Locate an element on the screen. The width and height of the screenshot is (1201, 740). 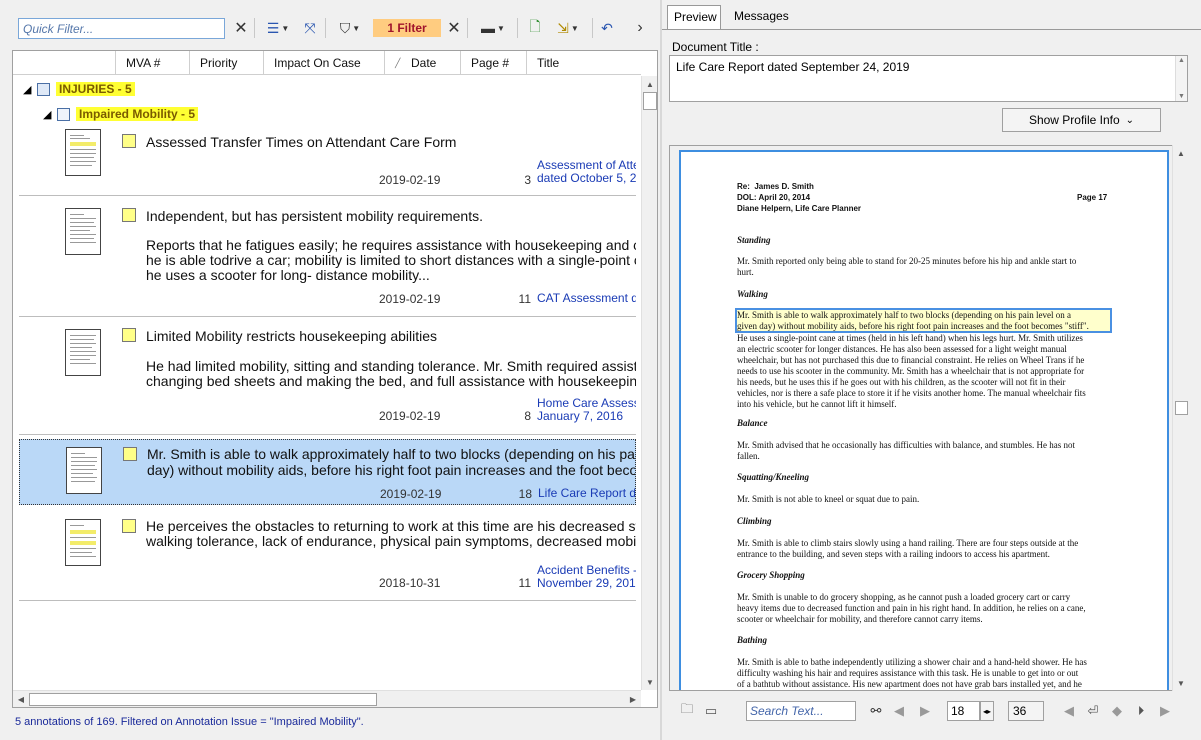
view-list-button: ☰ ▼ is located at coordinates (278, 28).